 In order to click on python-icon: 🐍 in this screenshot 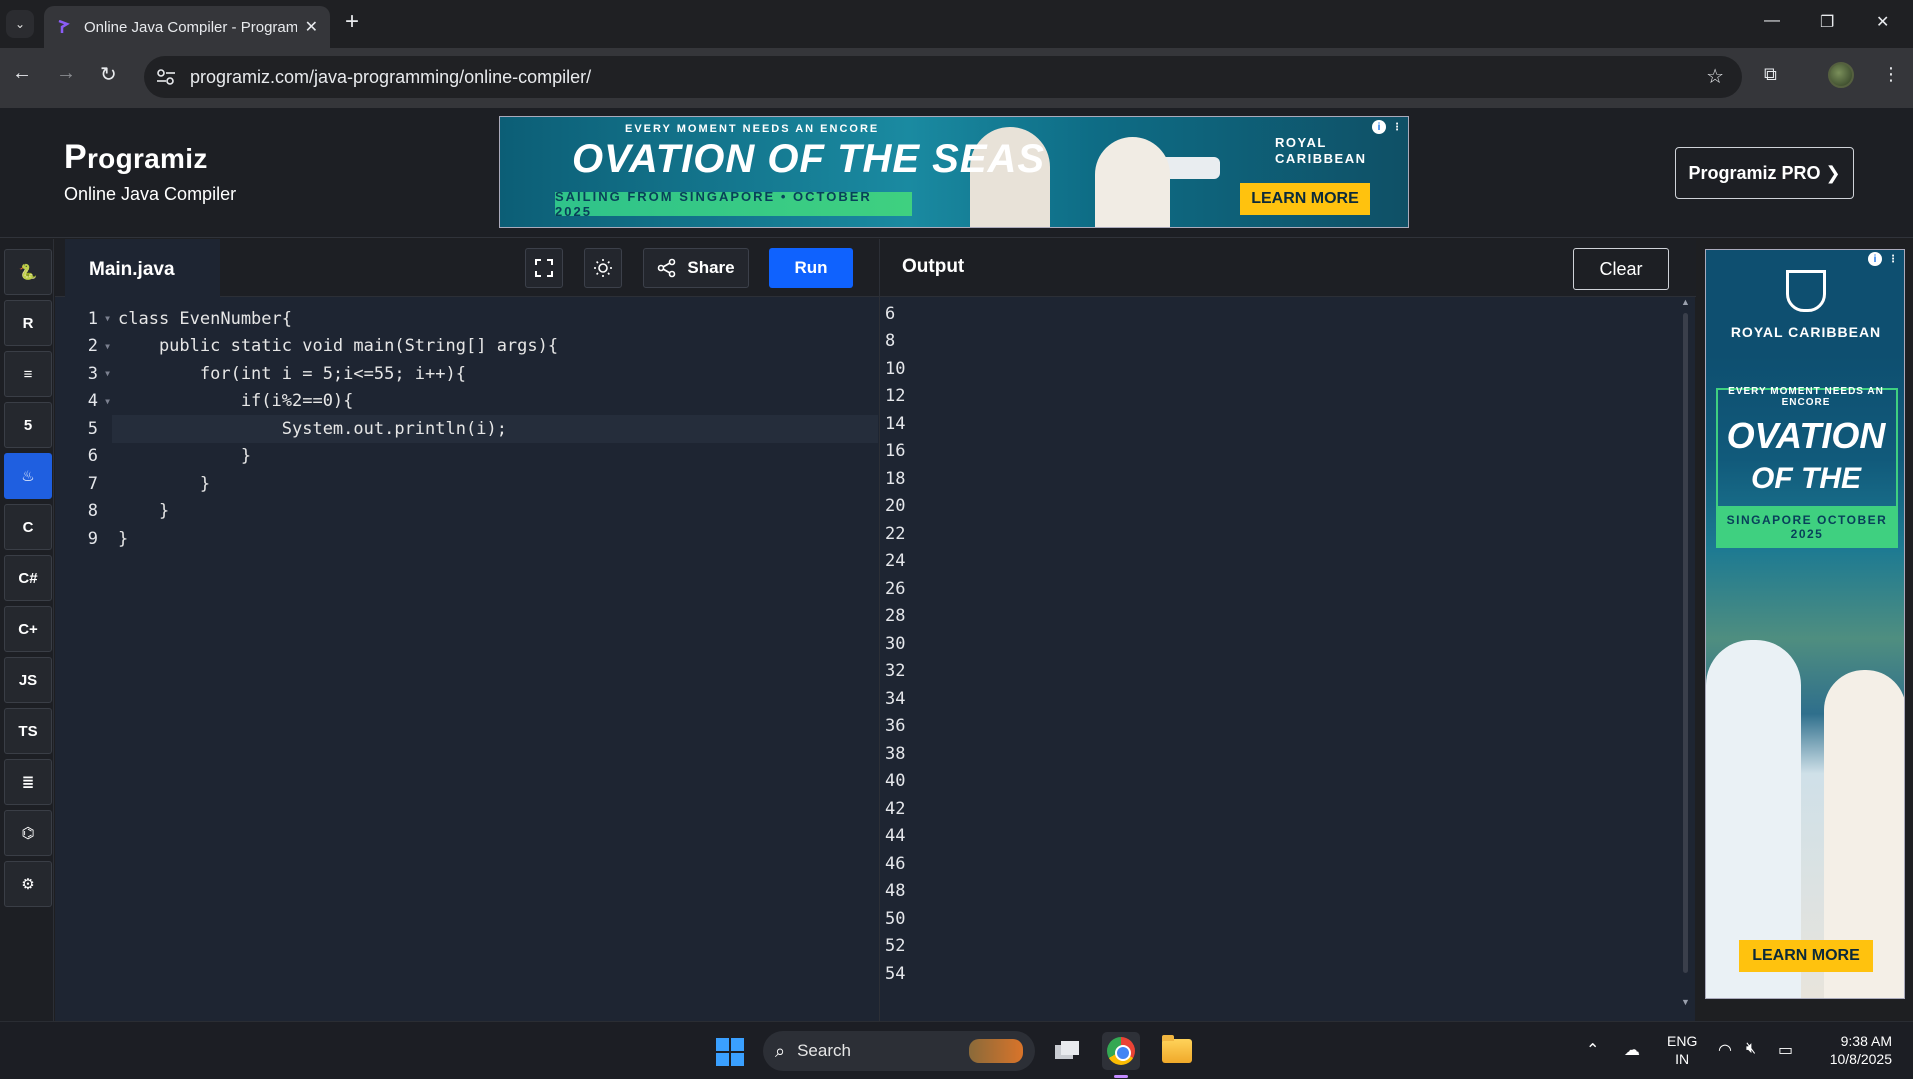, I will do `click(28, 272)`.